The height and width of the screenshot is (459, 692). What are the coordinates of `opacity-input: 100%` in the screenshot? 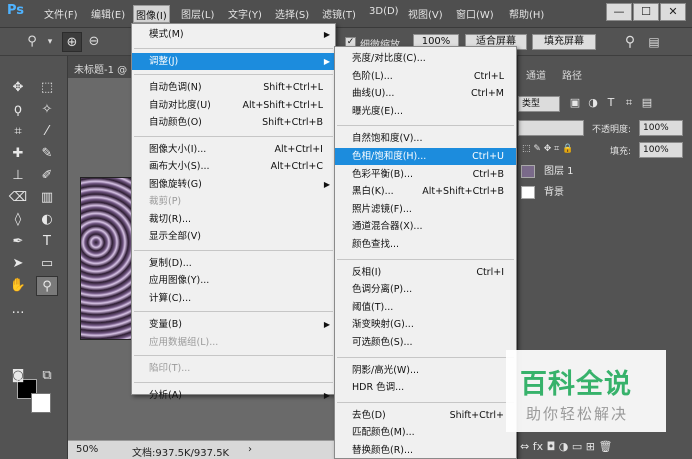 It's located at (661, 128).